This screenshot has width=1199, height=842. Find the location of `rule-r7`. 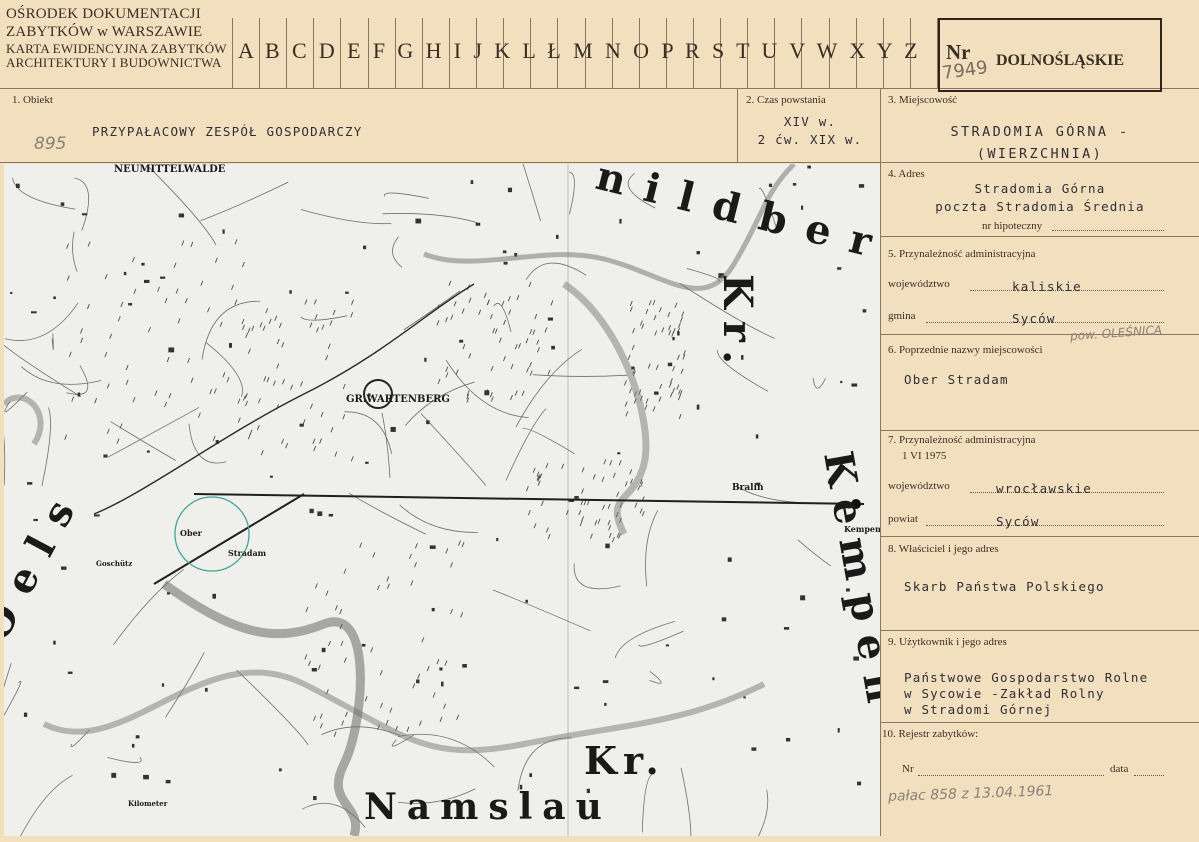

rule-r7 is located at coordinates (1039, 536).